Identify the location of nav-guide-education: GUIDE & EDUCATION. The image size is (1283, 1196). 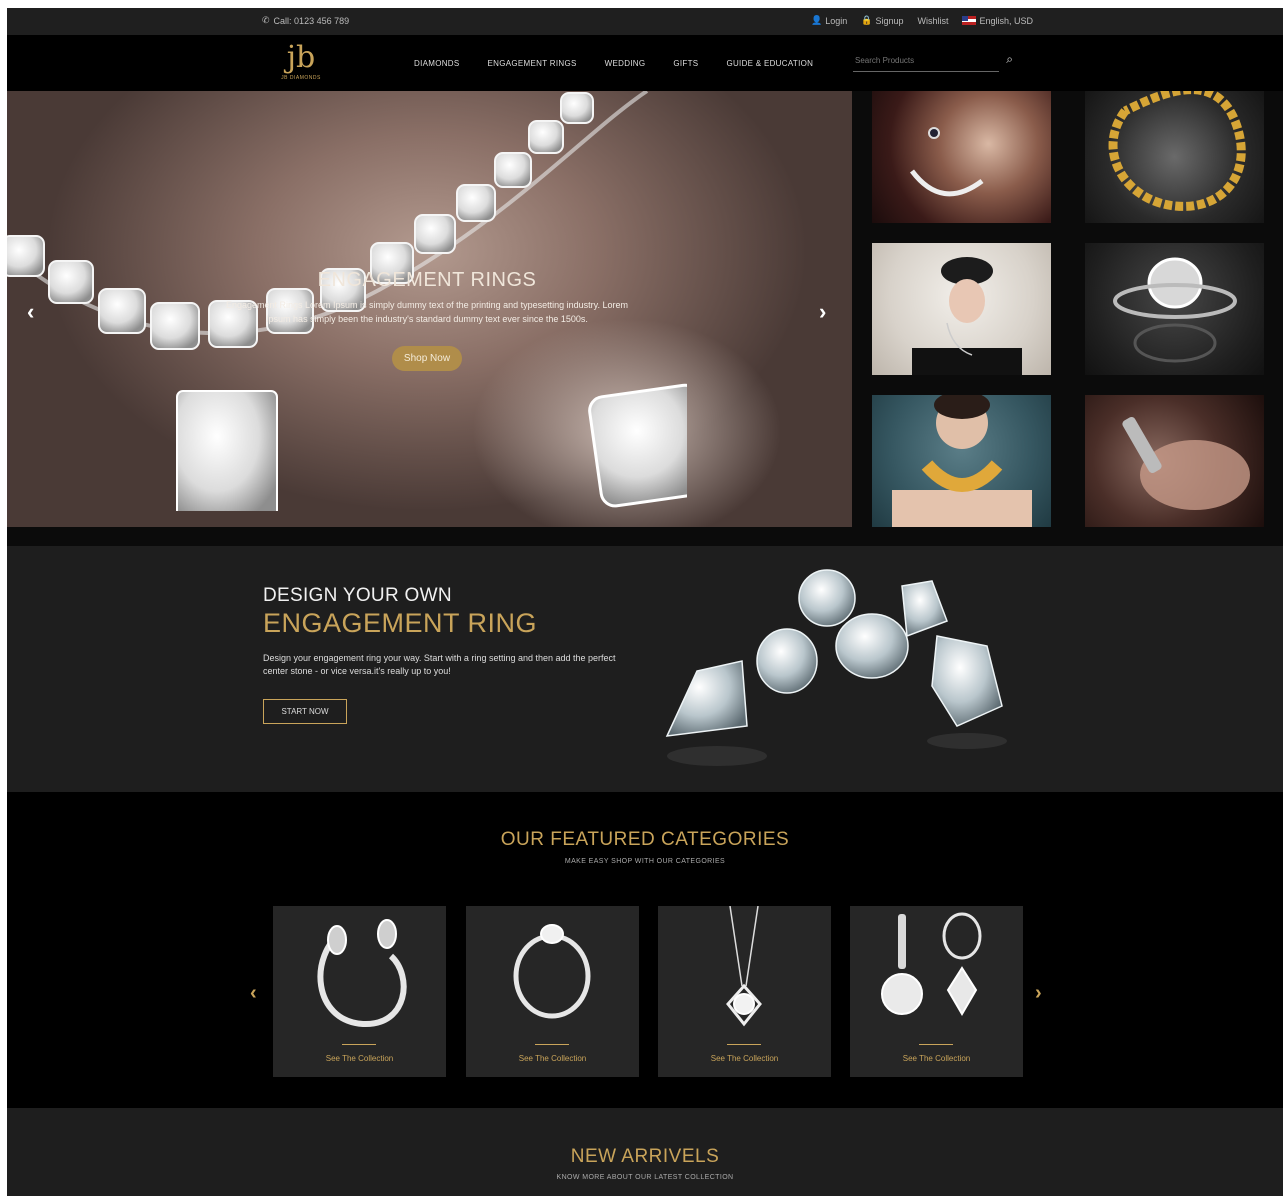
(769, 63).